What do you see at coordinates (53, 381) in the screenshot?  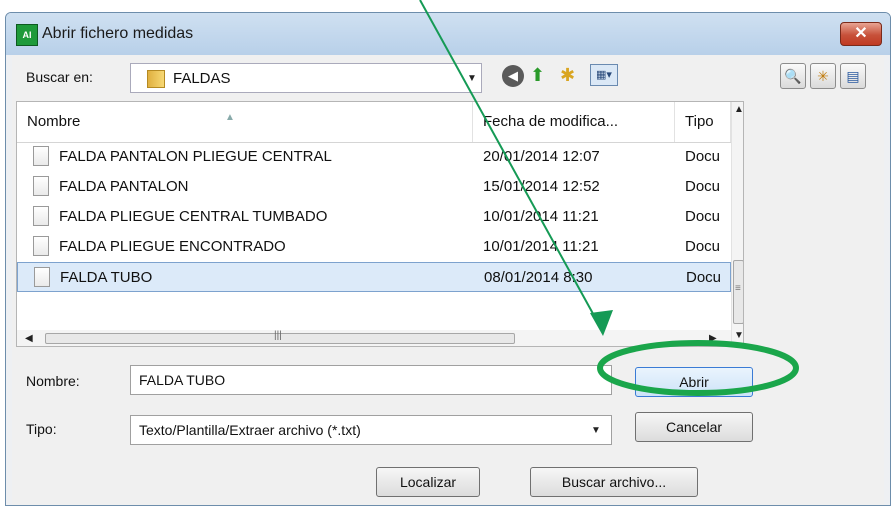 I see `filename-label: Nombre:` at bounding box center [53, 381].